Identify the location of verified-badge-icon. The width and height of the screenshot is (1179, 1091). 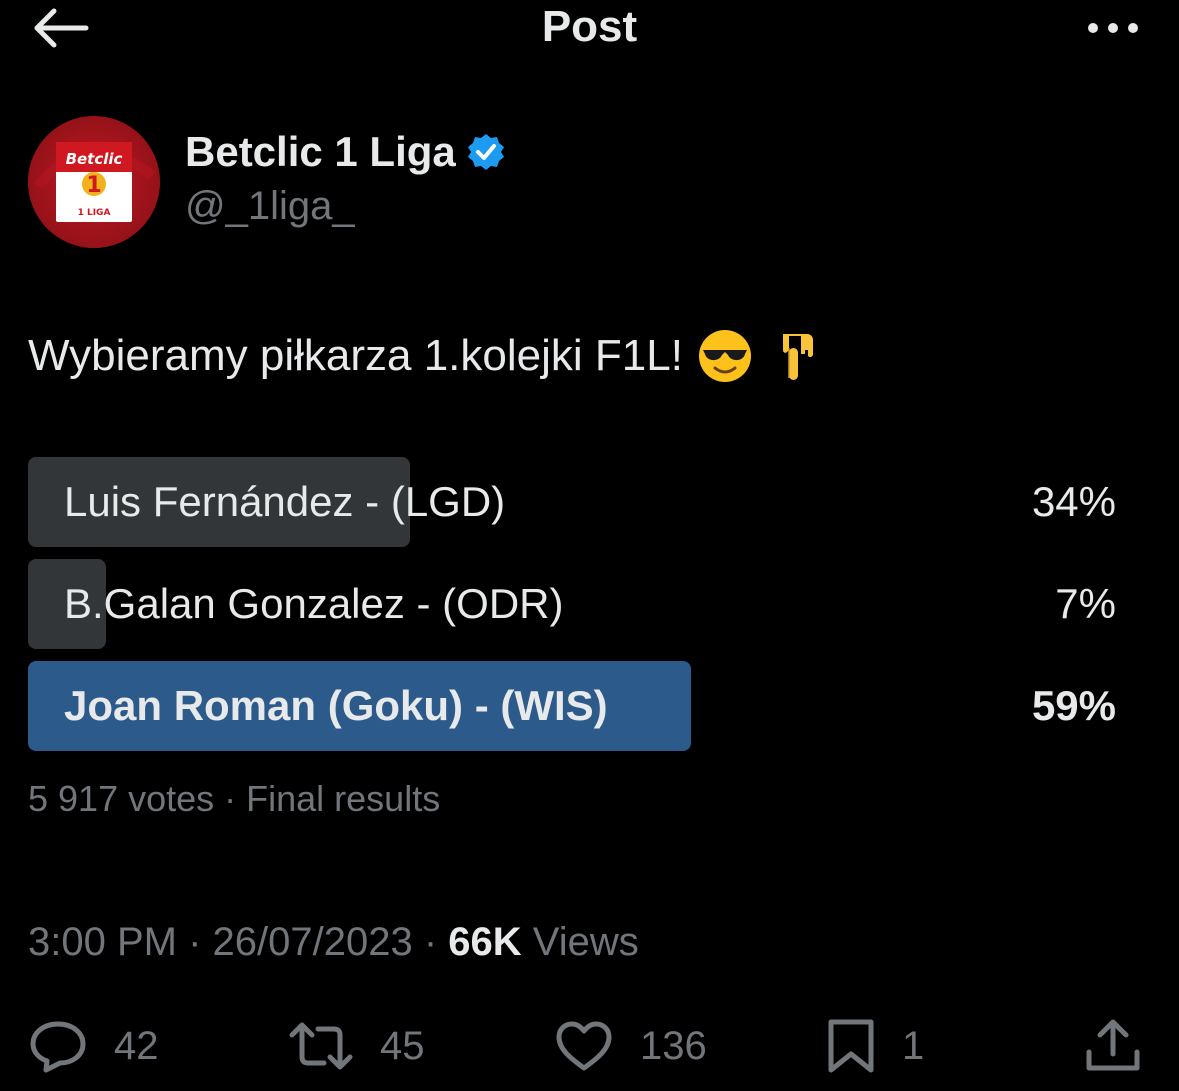
(485, 152).